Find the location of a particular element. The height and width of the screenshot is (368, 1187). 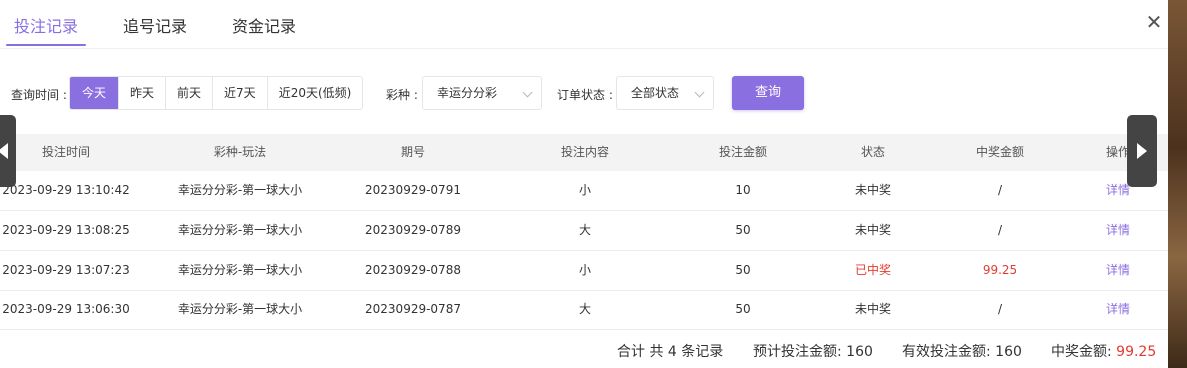

bet-time: 2023-09-29 13:08:25 is located at coordinates (66, 230).